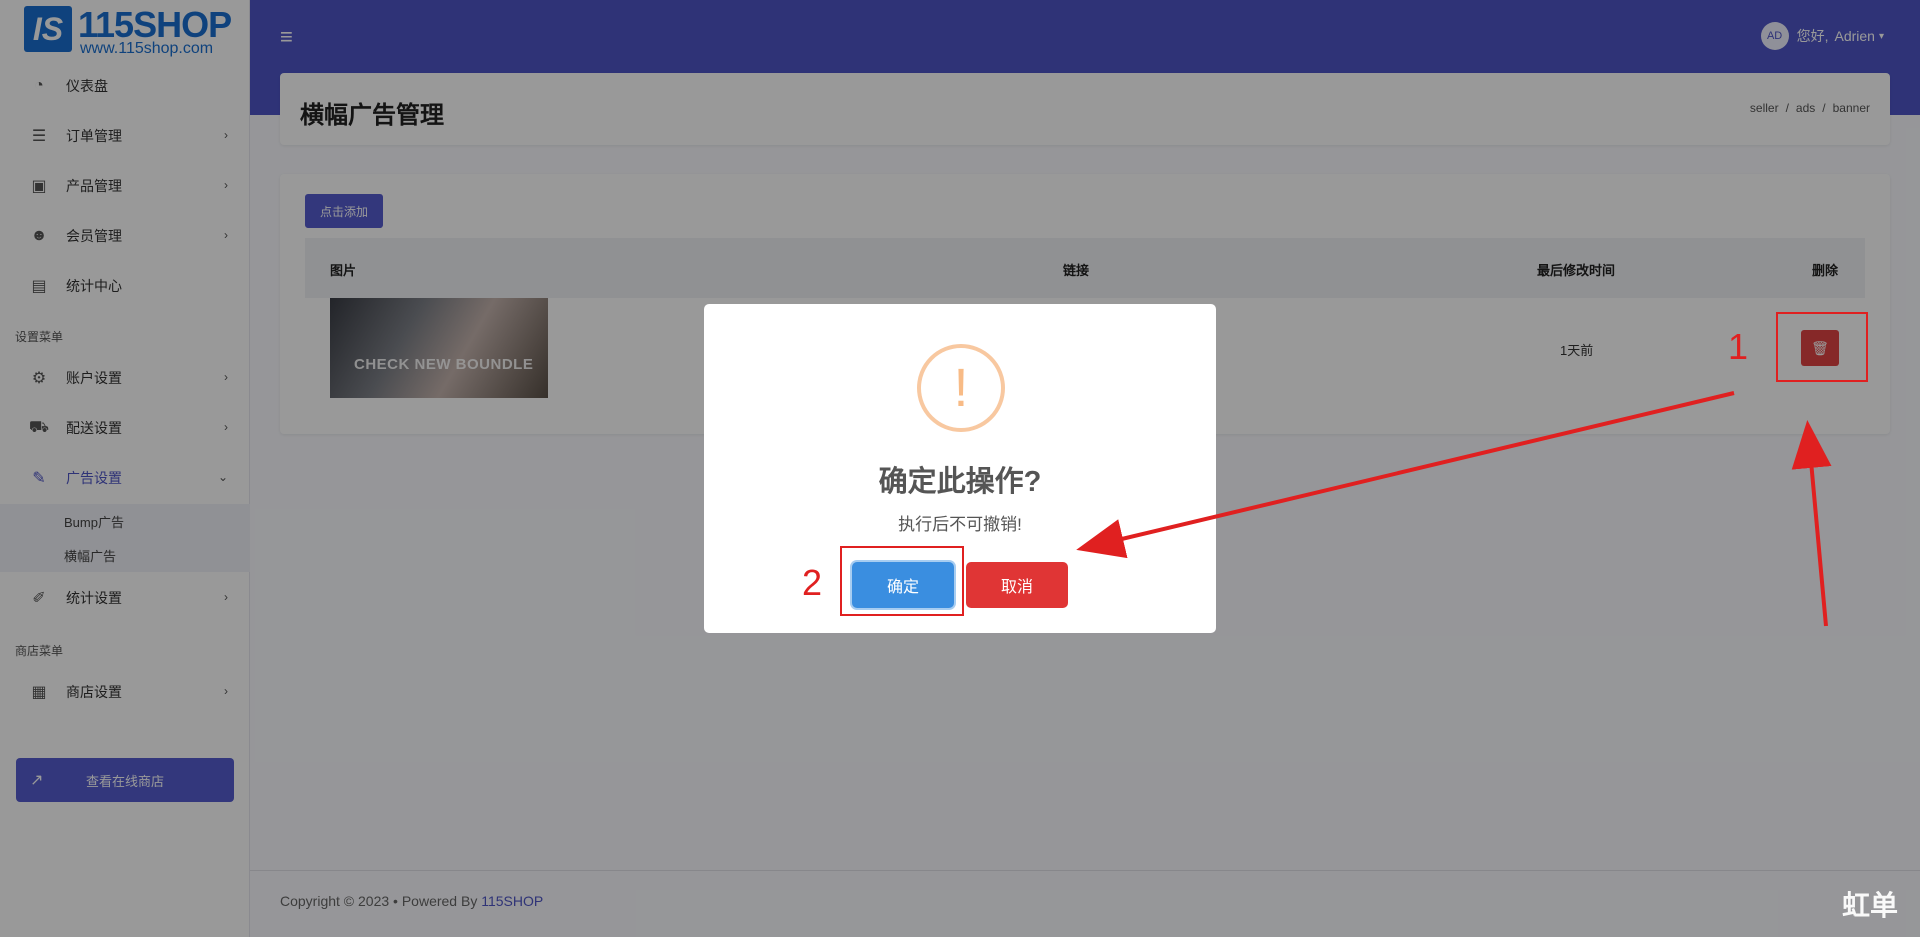  Describe the element at coordinates (1869, 905) in the screenshot. I see `watermark: 虹单` at that location.